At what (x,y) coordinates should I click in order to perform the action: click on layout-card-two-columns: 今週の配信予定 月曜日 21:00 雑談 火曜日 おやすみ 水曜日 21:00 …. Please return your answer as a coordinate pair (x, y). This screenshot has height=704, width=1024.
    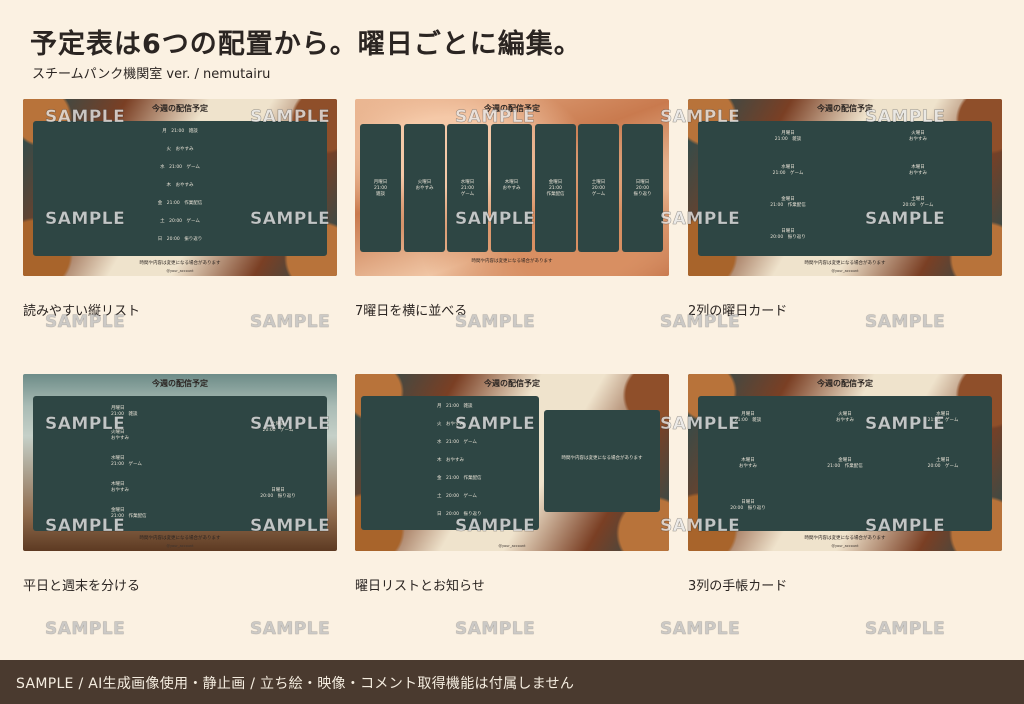
    Looking at the image, I should click on (845, 187).